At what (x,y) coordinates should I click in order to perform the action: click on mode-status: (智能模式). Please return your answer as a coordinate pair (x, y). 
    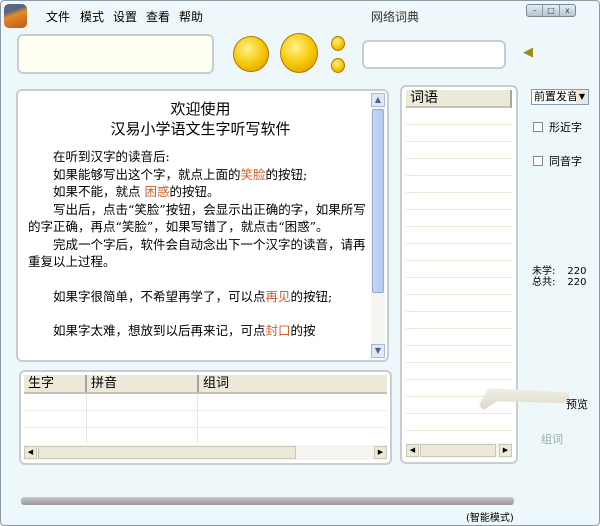
    Looking at the image, I should click on (490, 518).